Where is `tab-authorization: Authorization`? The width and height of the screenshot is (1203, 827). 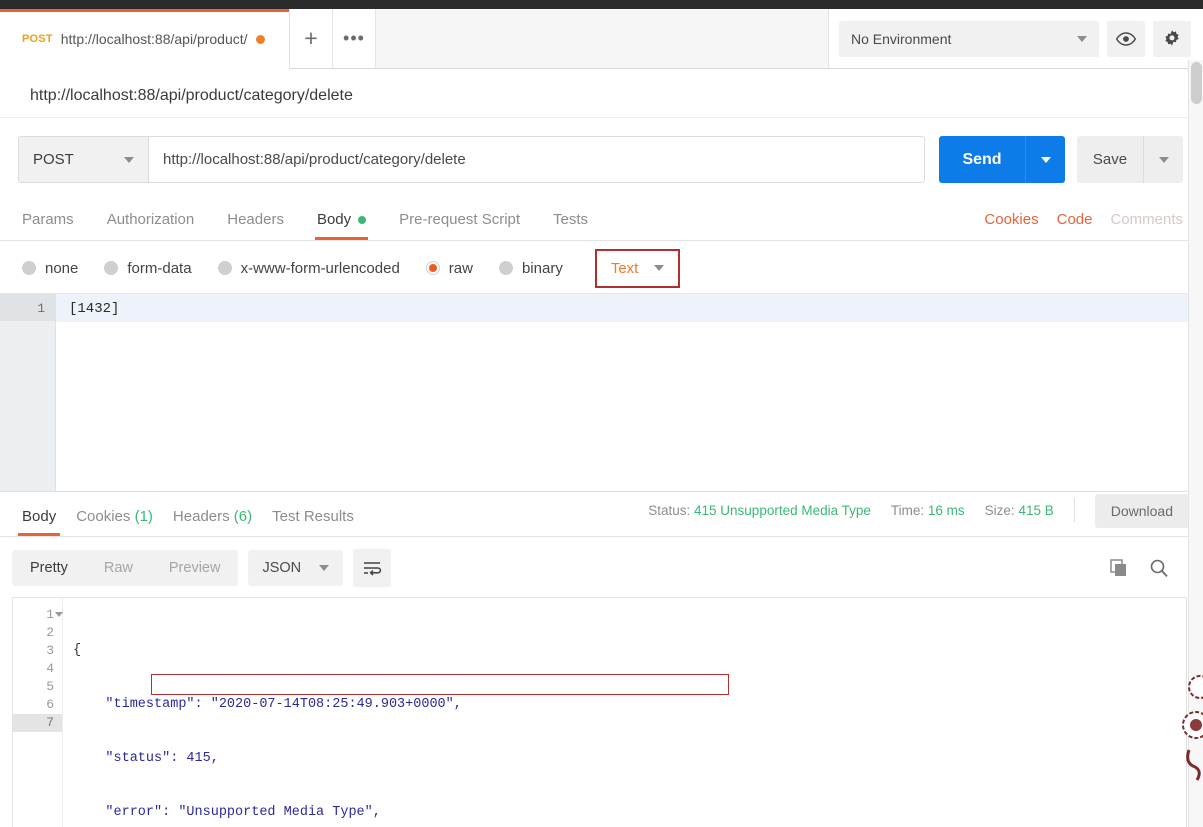
tab-authorization: Authorization is located at coordinates (151, 225).